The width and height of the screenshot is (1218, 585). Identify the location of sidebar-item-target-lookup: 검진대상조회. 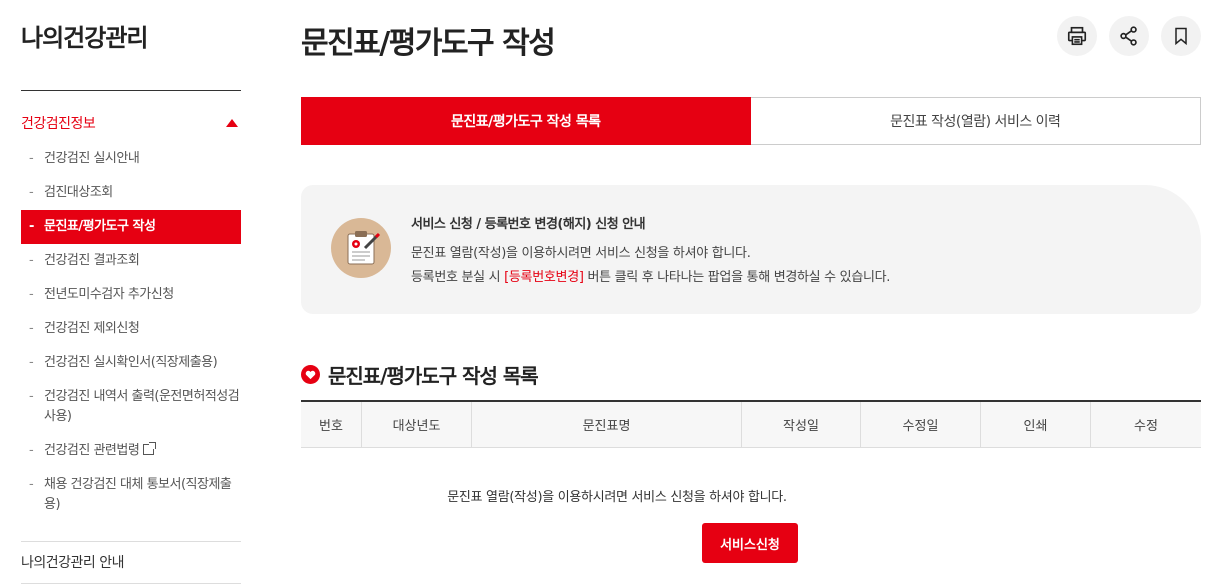
(131, 193).